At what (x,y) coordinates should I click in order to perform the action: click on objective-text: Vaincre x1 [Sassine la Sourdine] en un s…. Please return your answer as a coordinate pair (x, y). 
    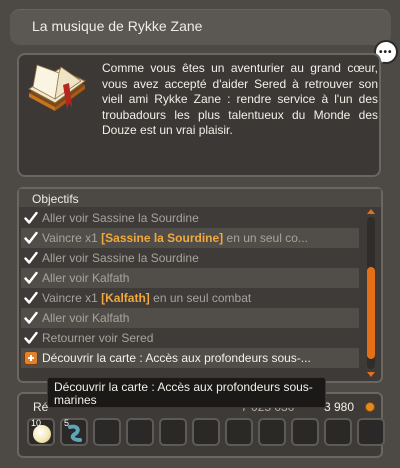
    Looking at the image, I should click on (175, 238).